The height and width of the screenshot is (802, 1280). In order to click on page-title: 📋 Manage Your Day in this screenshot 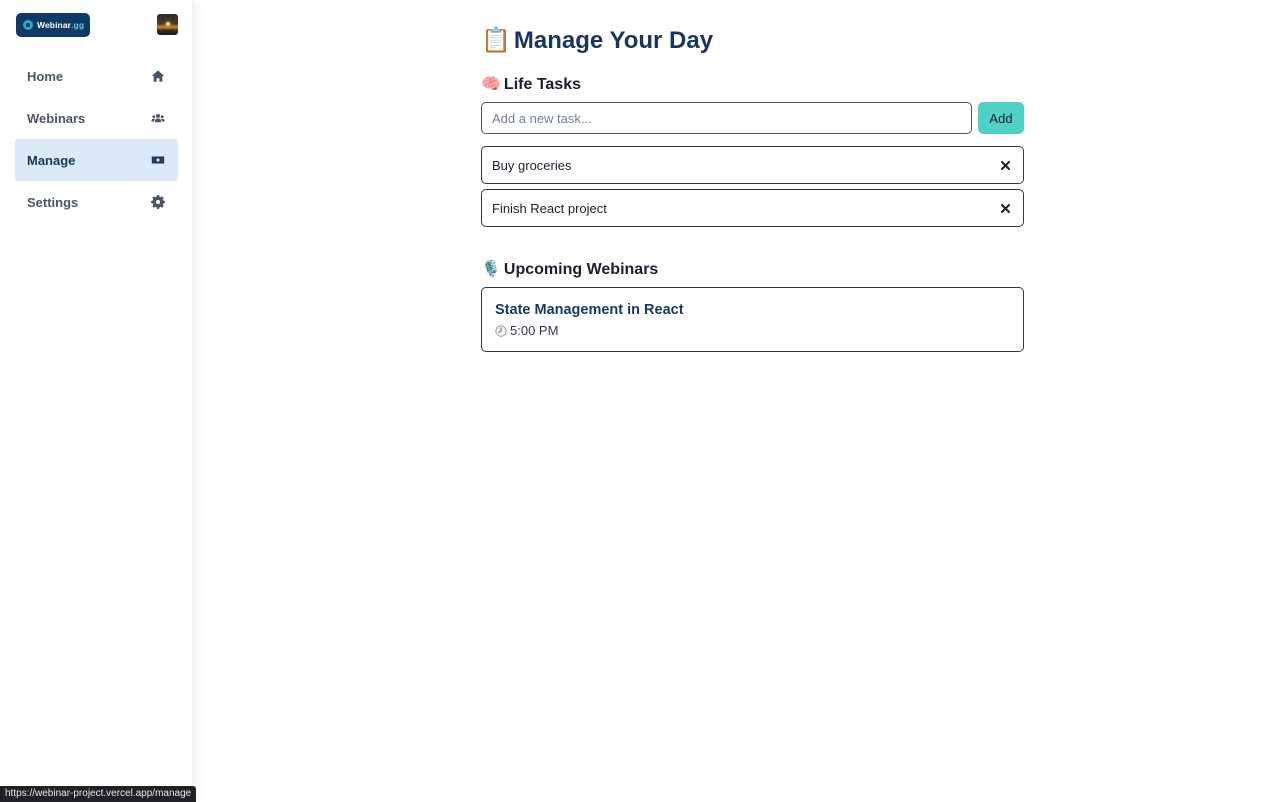, I will do `click(597, 40)`.